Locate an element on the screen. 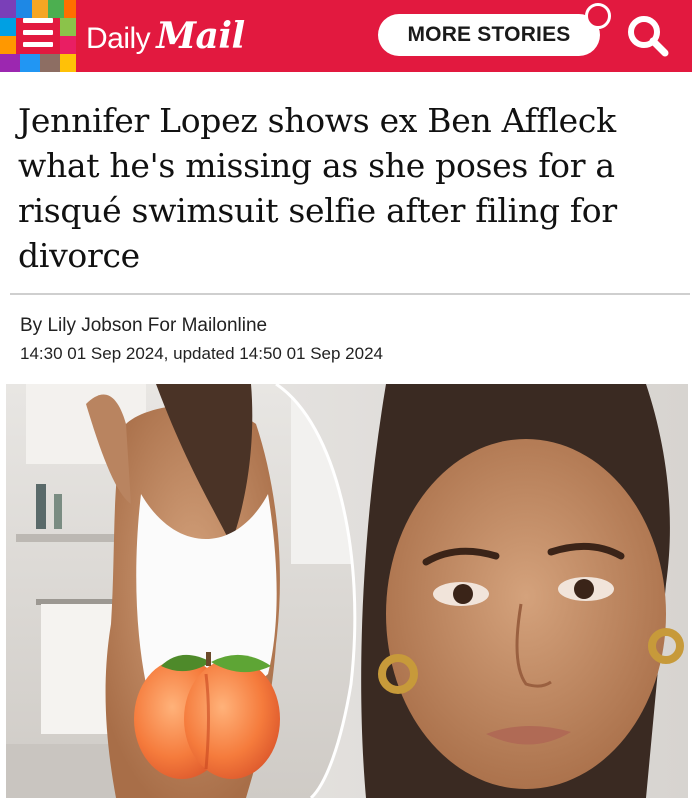 The width and height of the screenshot is (692, 800). divider is located at coordinates (350, 294).